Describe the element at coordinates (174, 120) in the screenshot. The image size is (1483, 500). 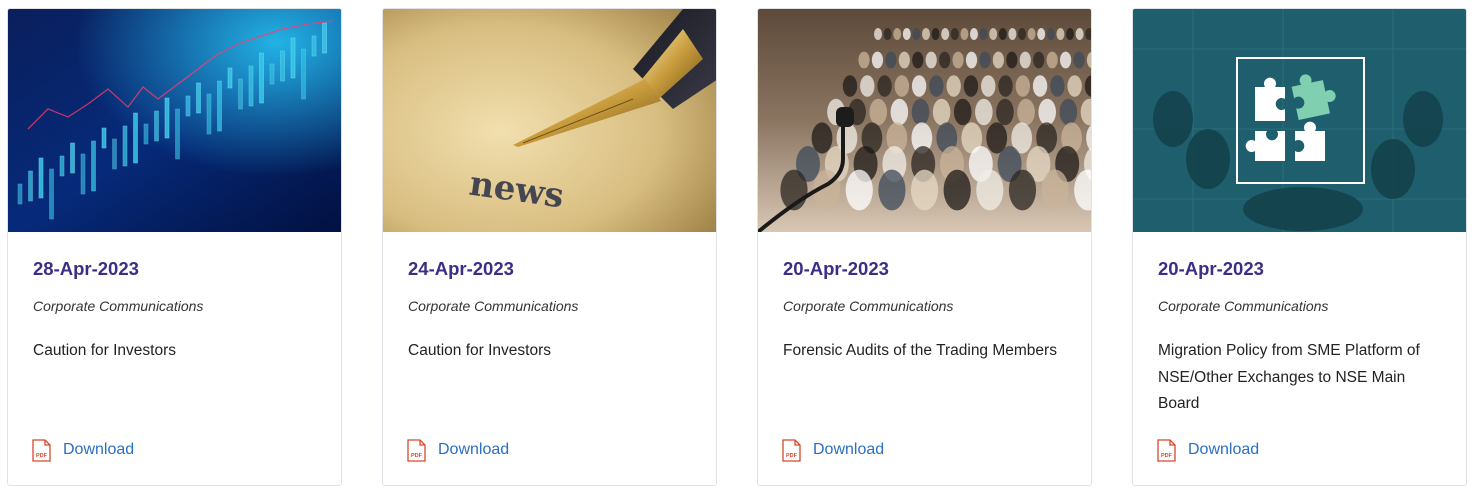
I see `stock-chart-image` at that location.